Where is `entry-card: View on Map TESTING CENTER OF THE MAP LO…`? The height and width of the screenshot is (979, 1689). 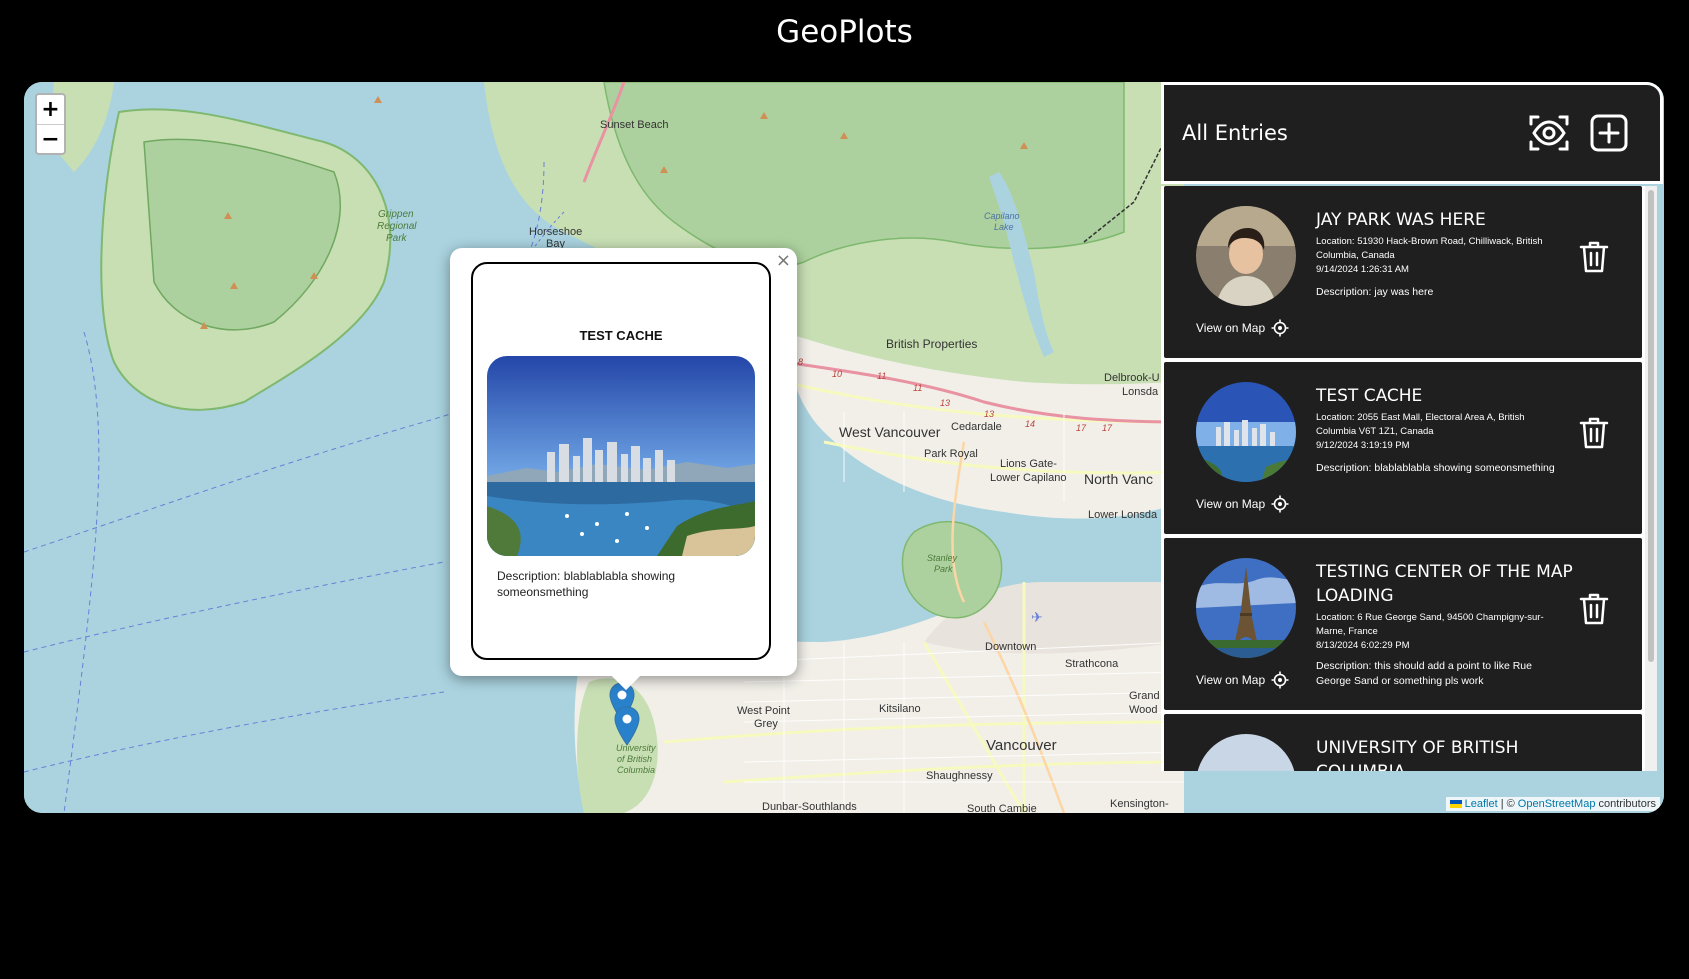 entry-card: View on Map TESTING CENTER OF THE MAP LO… is located at coordinates (1403, 624).